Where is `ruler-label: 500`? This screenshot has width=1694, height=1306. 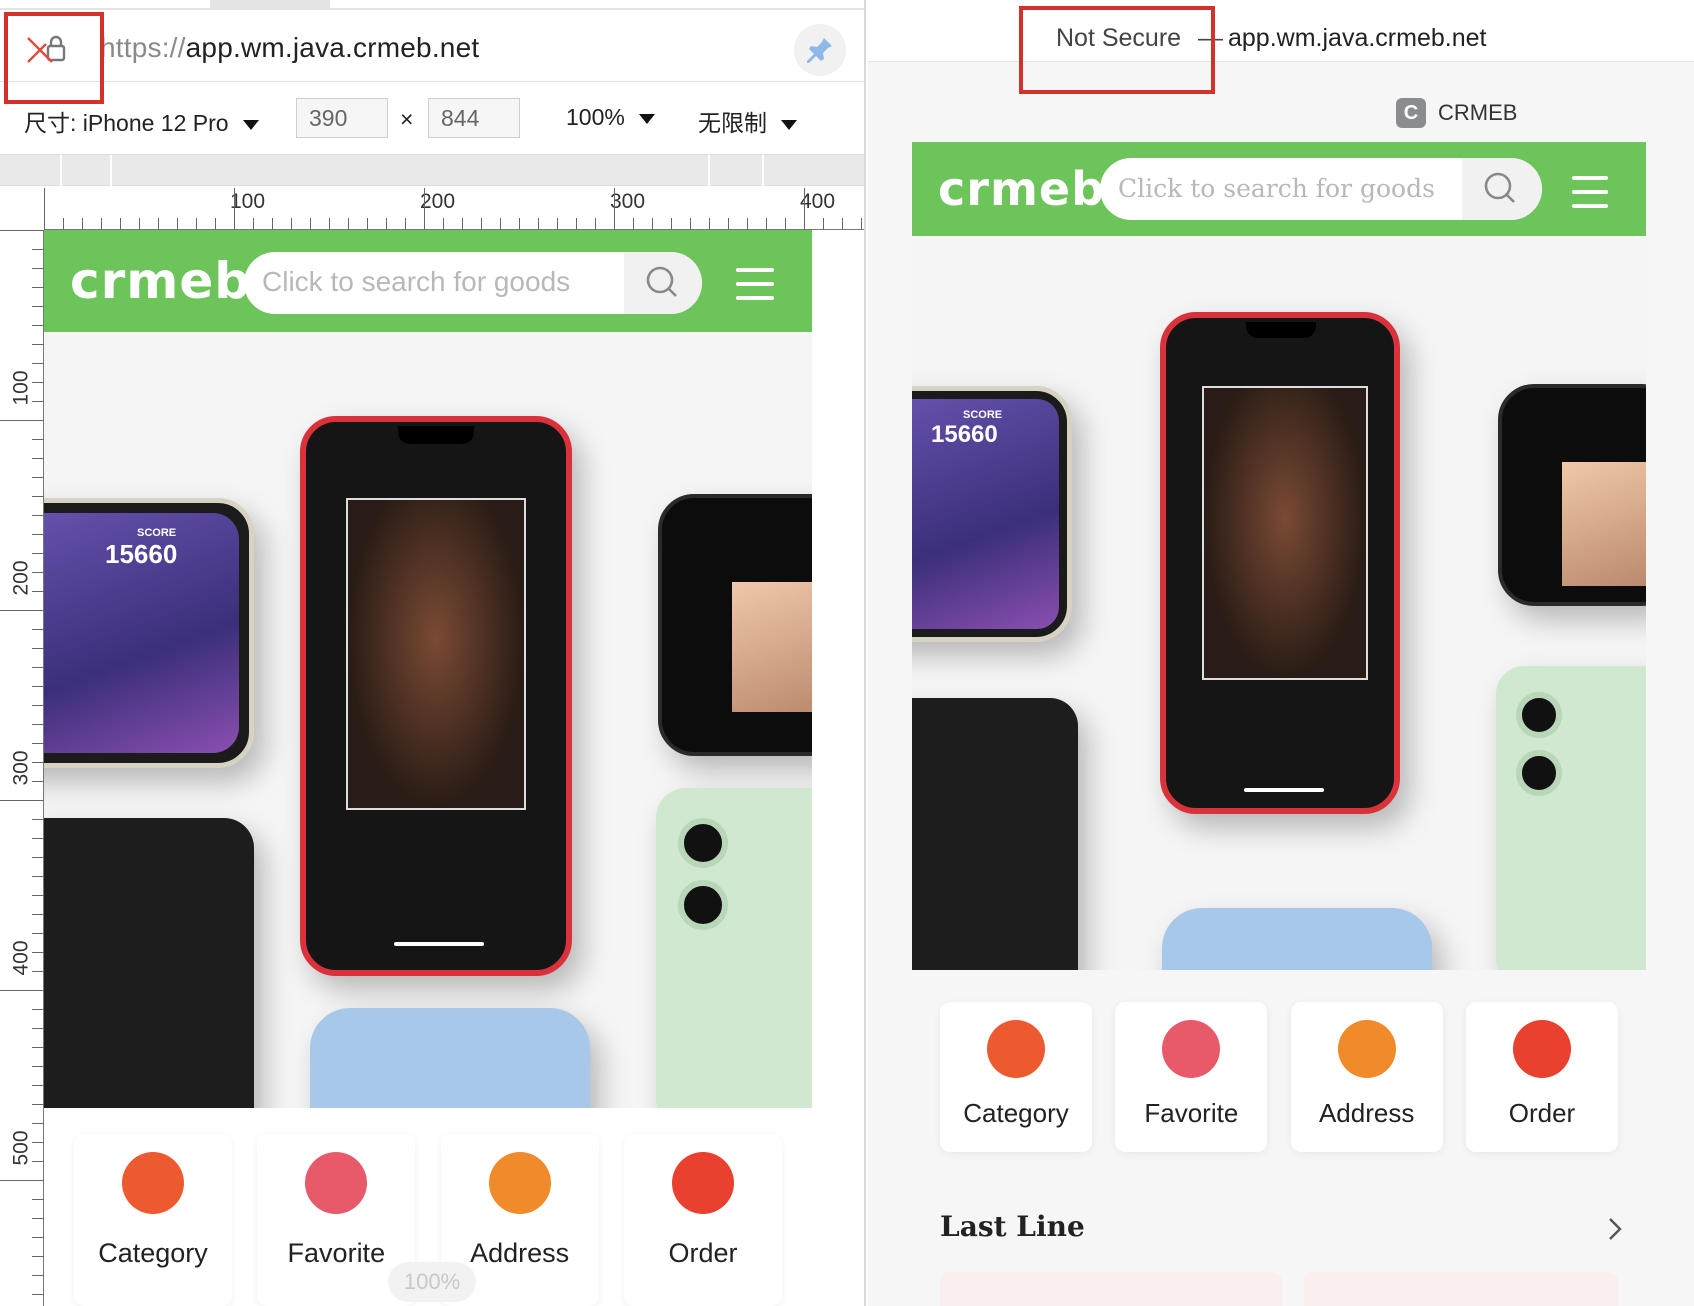
ruler-label: 500 is located at coordinates (21, 1148).